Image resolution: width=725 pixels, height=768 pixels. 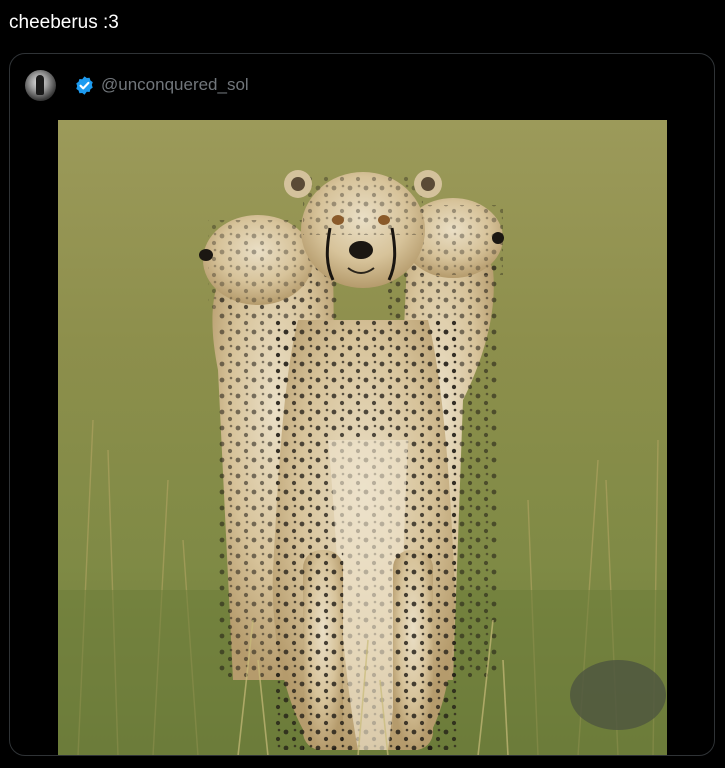 What do you see at coordinates (175, 85) in the screenshot?
I see `quoted-handle: @unconquered_sol` at bounding box center [175, 85].